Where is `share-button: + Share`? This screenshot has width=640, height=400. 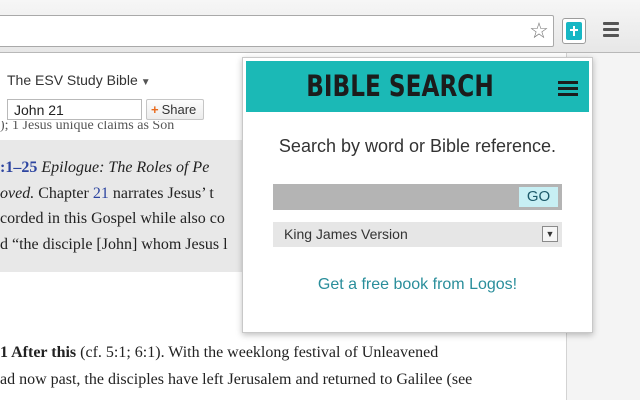
share-button: + Share is located at coordinates (175, 109).